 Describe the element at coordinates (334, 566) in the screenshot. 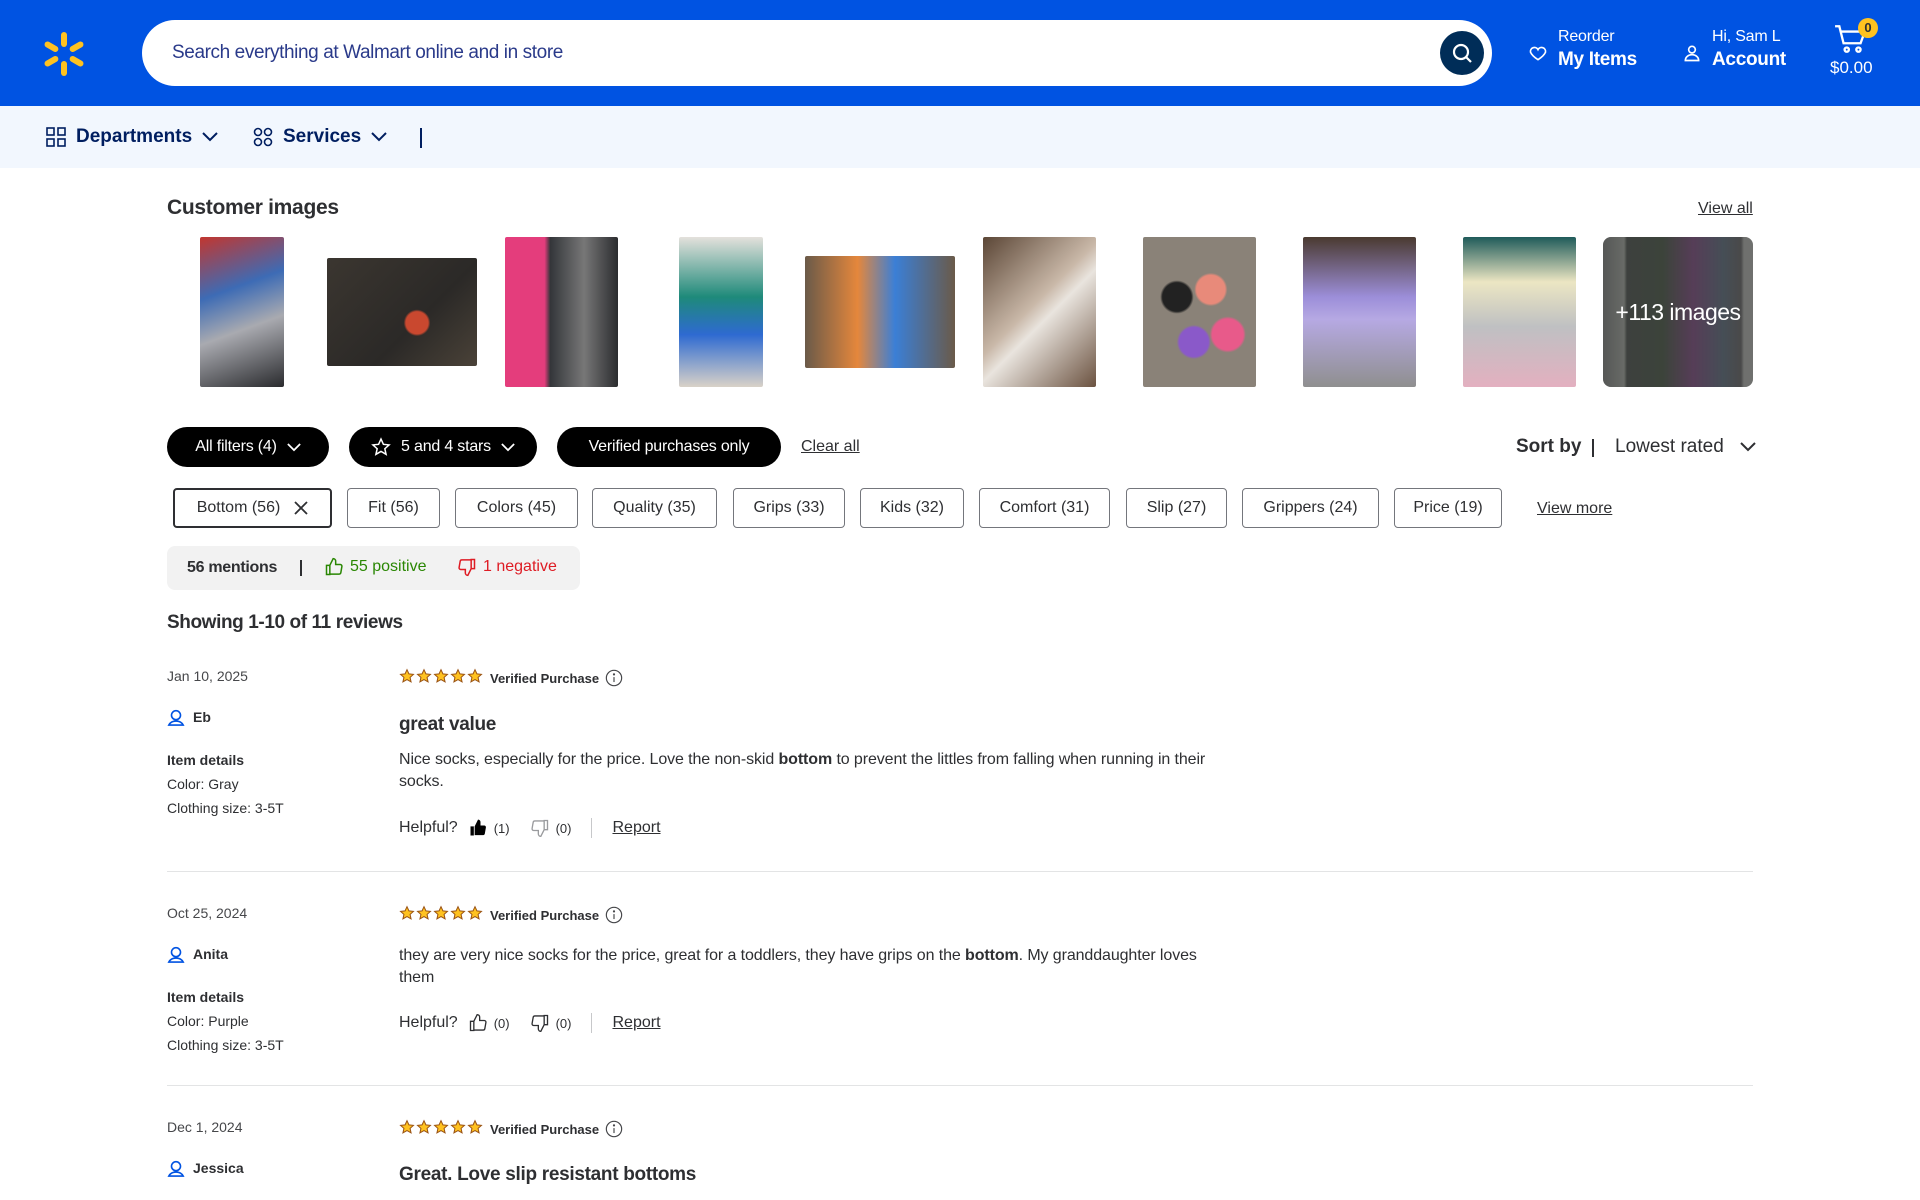

I see `thumbs-up-icon` at that location.